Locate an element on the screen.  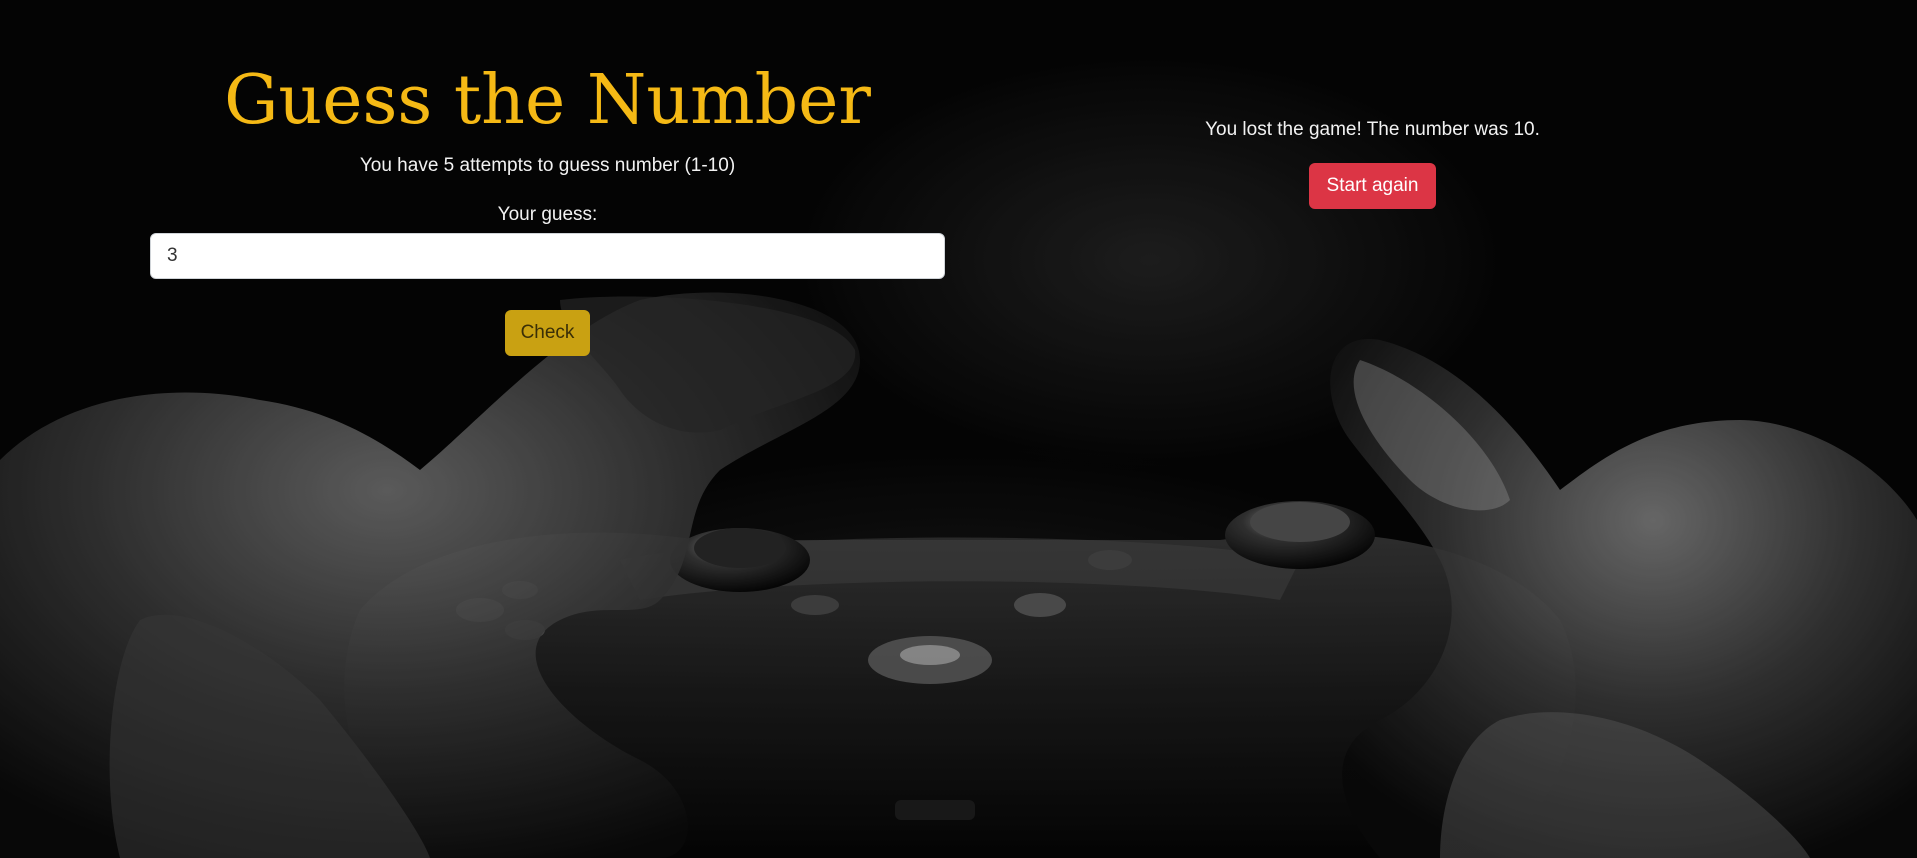
page-title: Guess the Number is located at coordinates (547, 100).